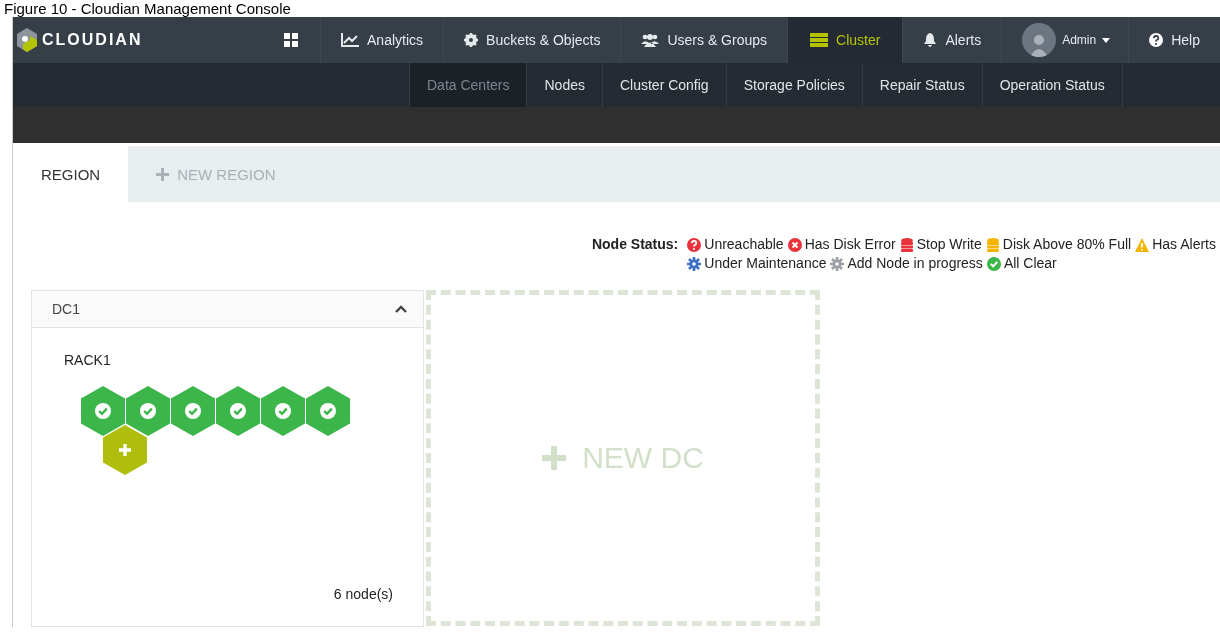  What do you see at coordinates (635, 245) in the screenshot?
I see `legend-title: Node Status:` at bounding box center [635, 245].